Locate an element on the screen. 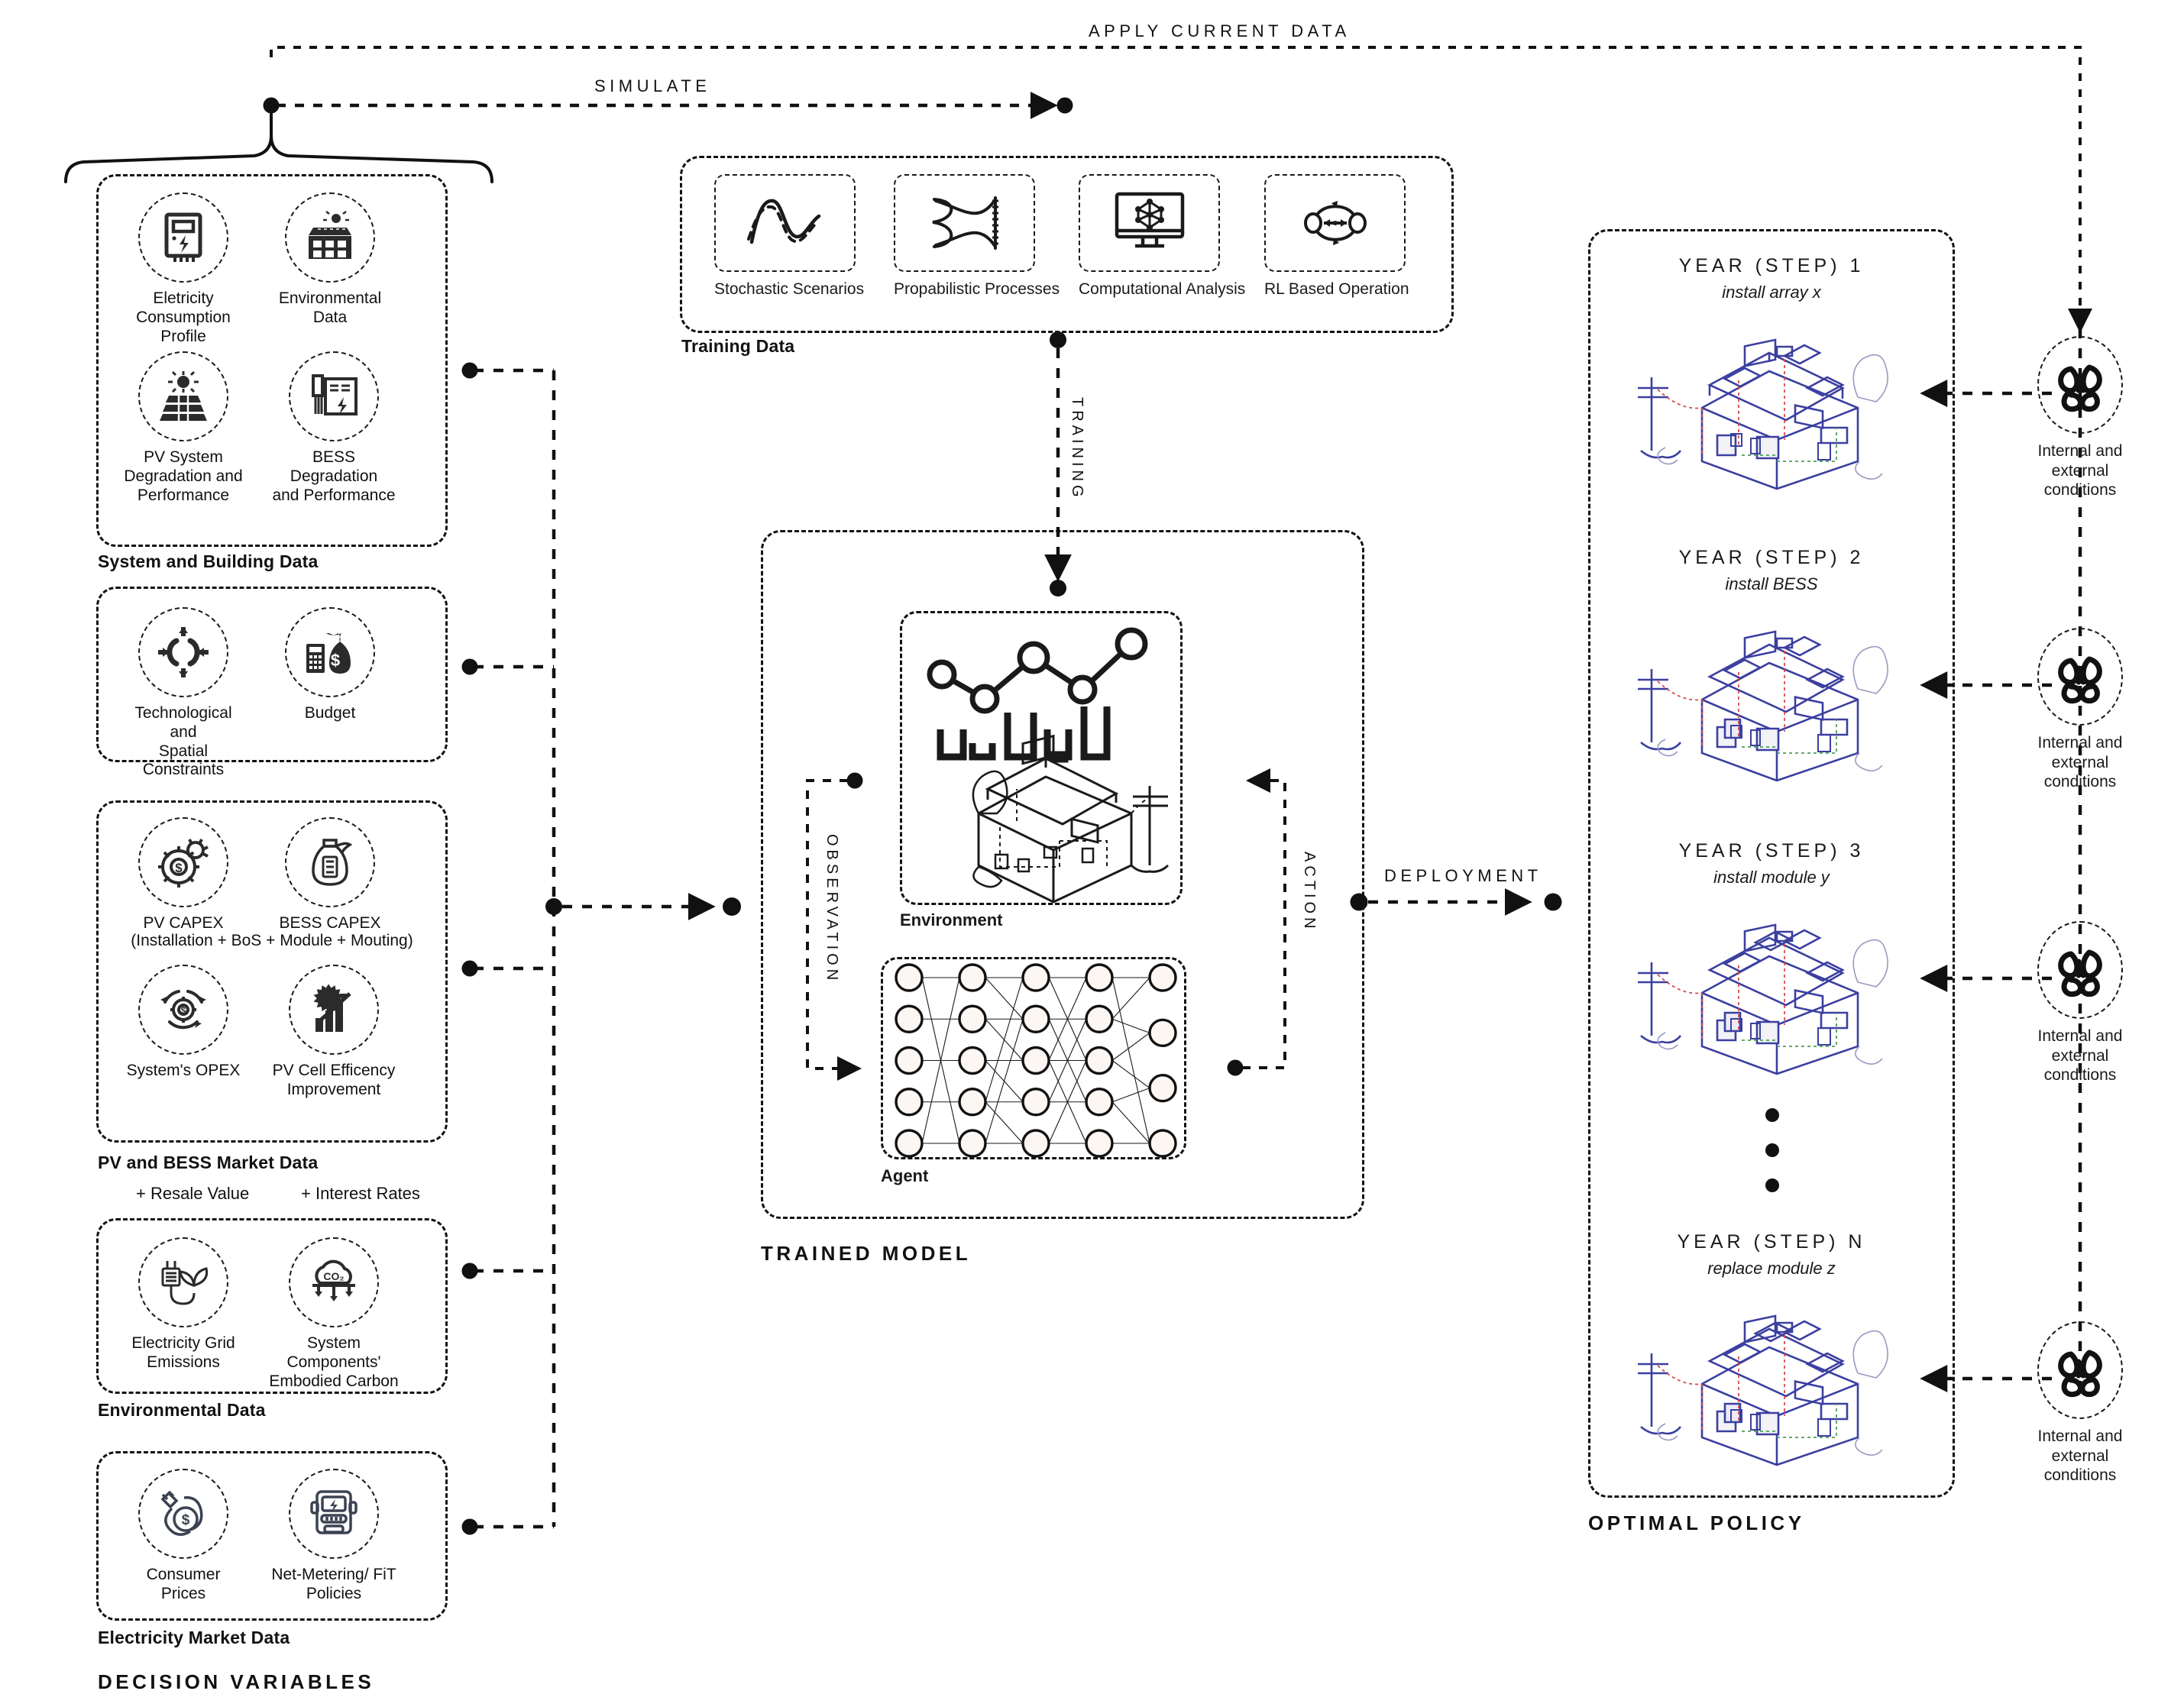  decision-item: $ Consumer Prices is located at coordinates (183, 1533).